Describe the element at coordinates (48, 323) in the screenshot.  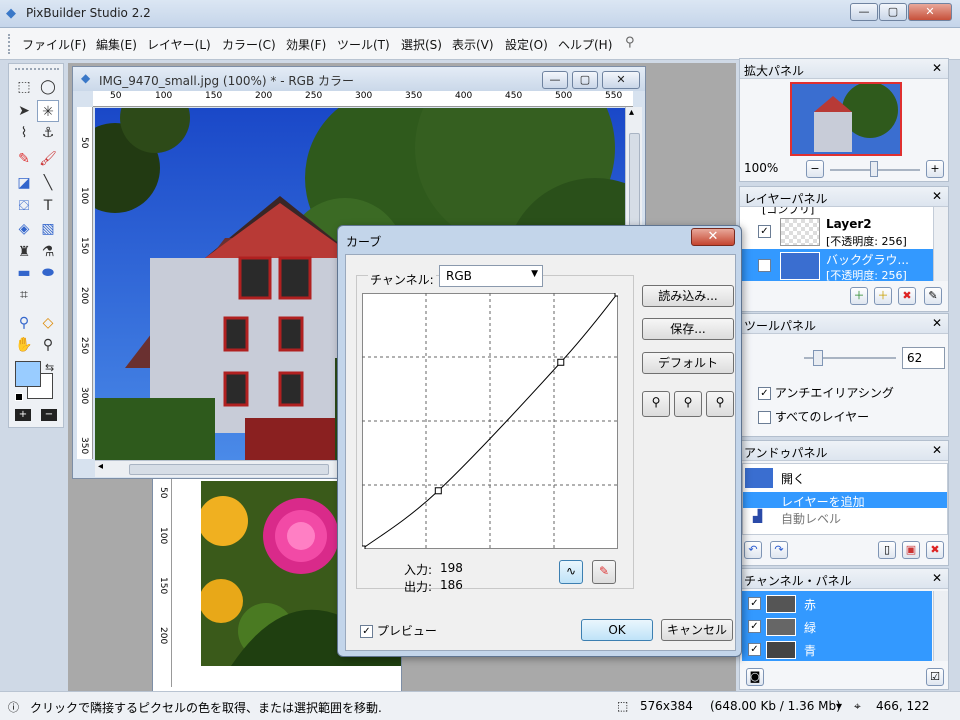
I see `retouch-icon: ◇` at that location.